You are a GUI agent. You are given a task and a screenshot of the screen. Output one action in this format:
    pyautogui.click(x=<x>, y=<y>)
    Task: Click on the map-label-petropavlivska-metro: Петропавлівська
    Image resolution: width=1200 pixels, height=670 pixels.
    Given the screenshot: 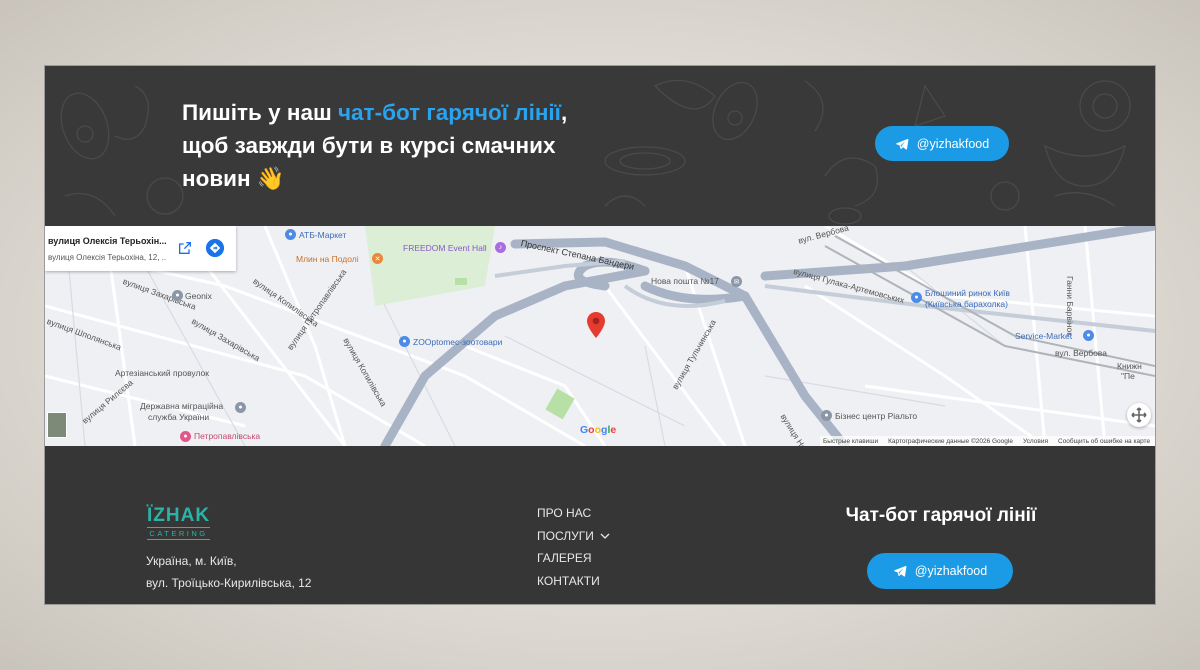 What is the action you would take?
    pyautogui.click(x=227, y=436)
    